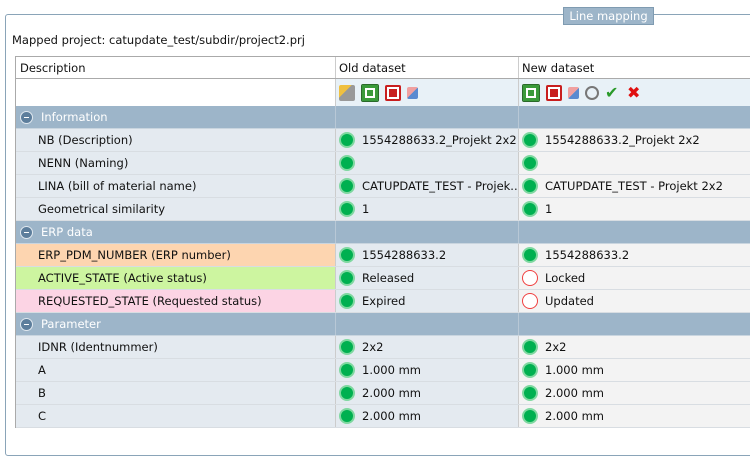  What do you see at coordinates (98, 347) in the screenshot?
I see `row-description: IDNR (Identnummer)` at bounding box center [98, 347].